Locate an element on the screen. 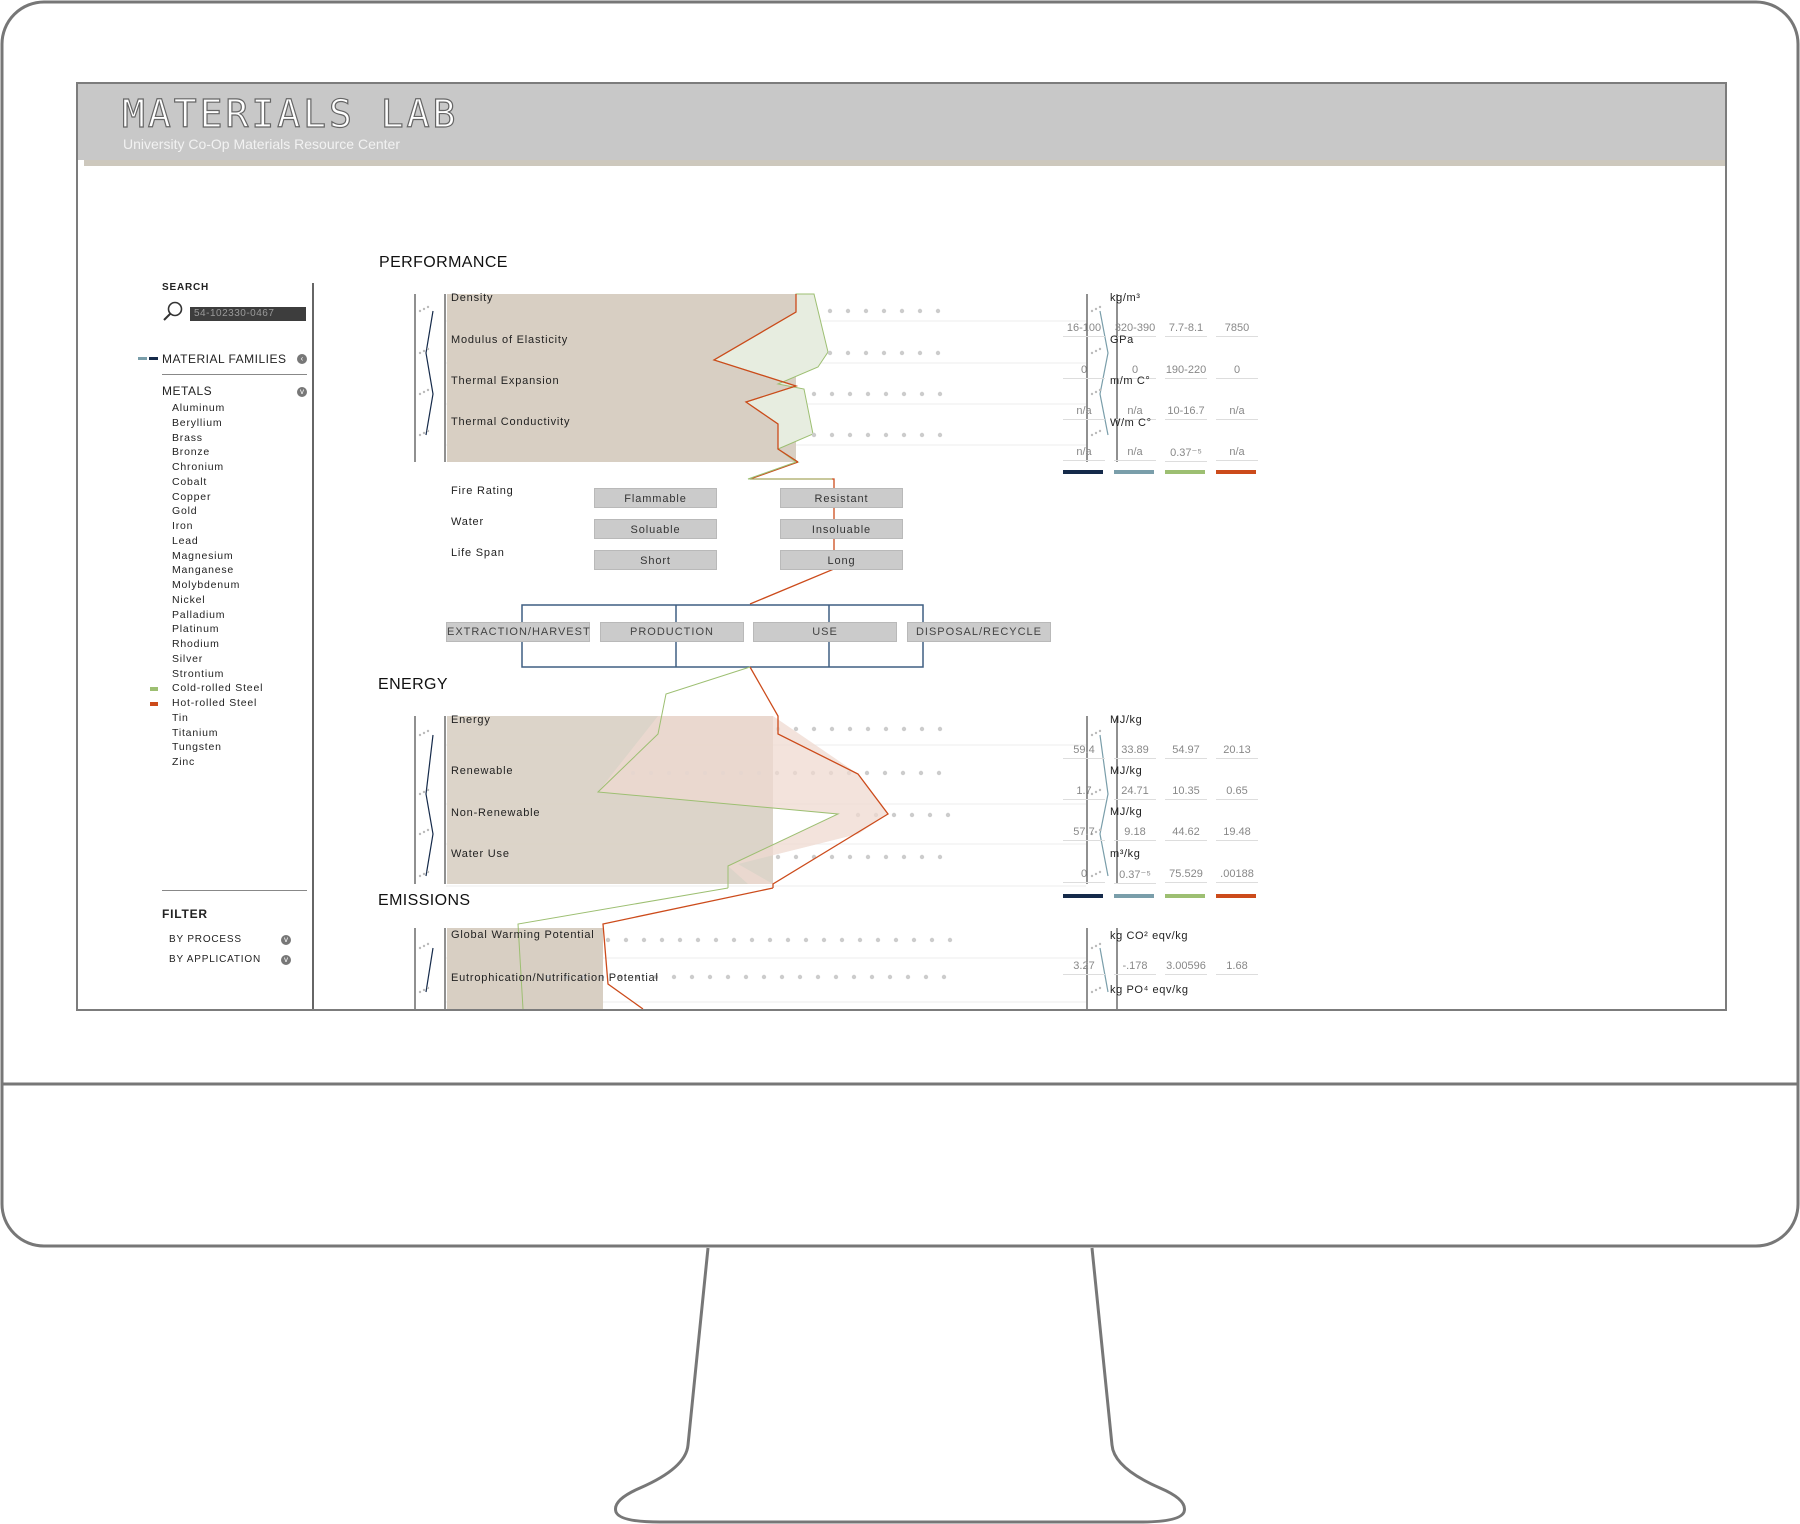 The height and width of the screenshot is (1524, 1800). flammable-button: Flammable is located at coordinates (655, 498).